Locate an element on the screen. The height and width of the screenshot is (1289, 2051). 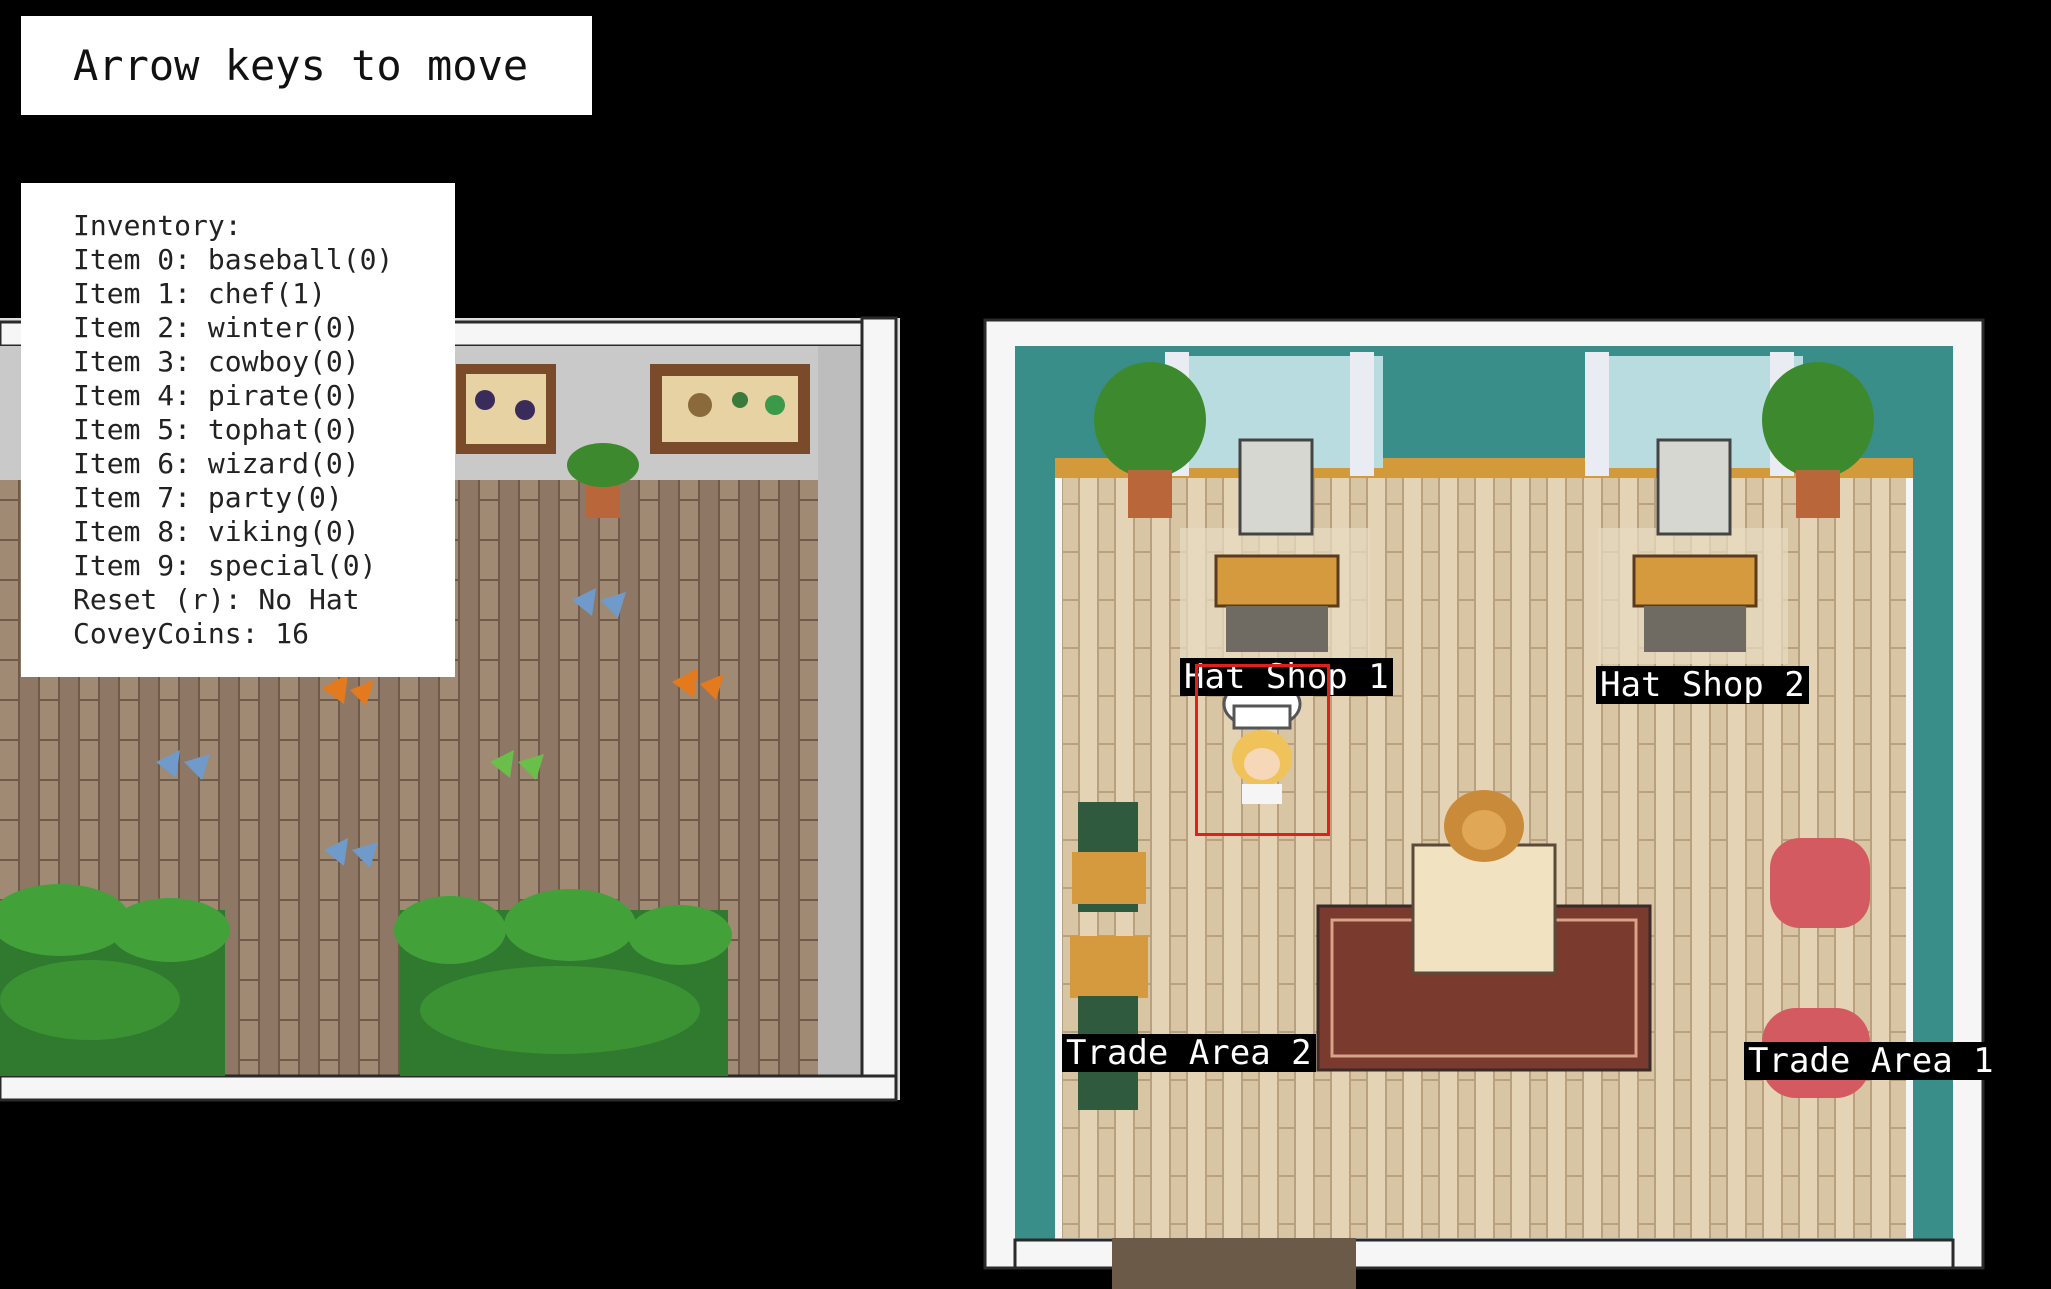
player-highlight is located at coordinates (1262, 750).